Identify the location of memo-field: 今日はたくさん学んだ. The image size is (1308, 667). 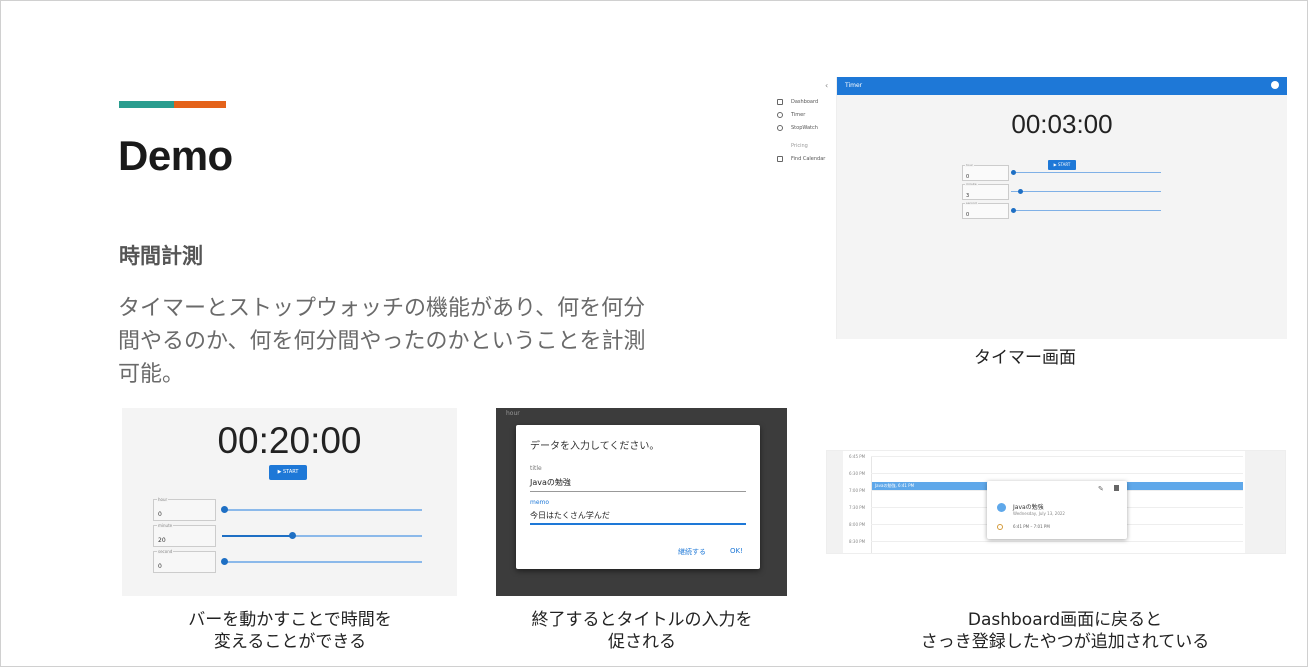
(570, 515).